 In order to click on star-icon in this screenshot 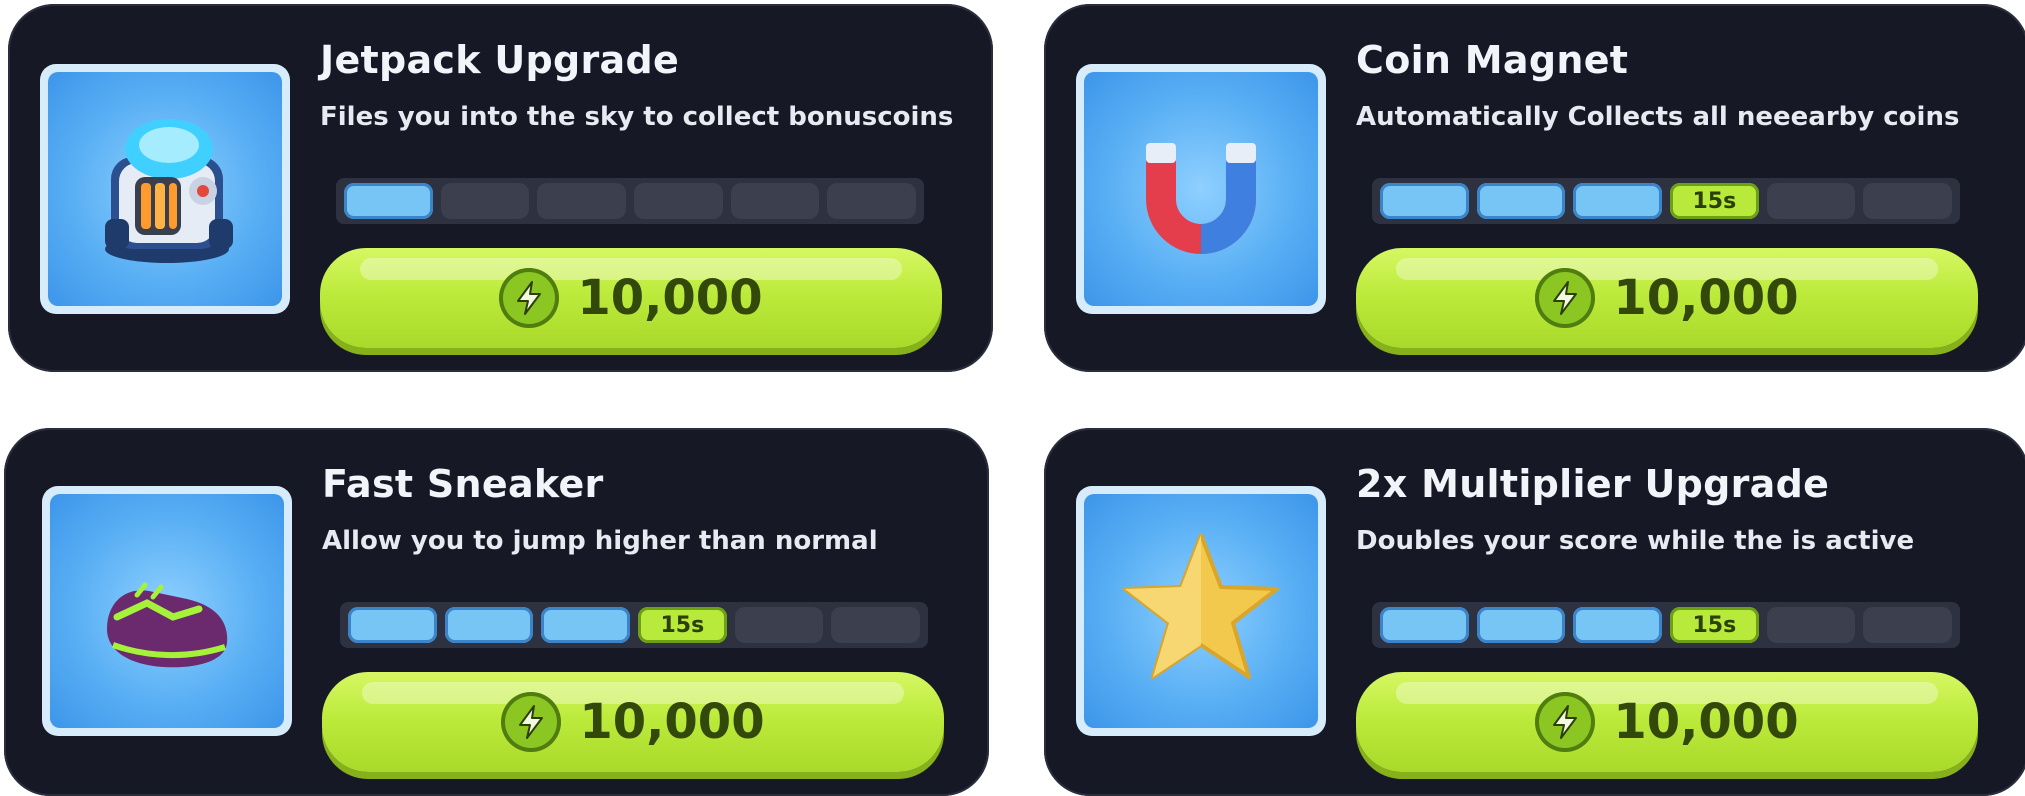, I will do `click(1201, 606)`.